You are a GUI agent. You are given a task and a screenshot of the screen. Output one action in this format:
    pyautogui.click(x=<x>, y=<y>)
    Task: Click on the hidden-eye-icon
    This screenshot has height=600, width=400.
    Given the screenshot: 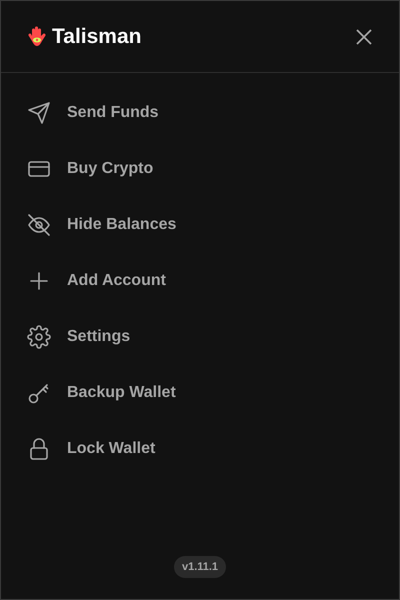 What is the action you would take?
    pyautogui.click(x=39, y=225)
    